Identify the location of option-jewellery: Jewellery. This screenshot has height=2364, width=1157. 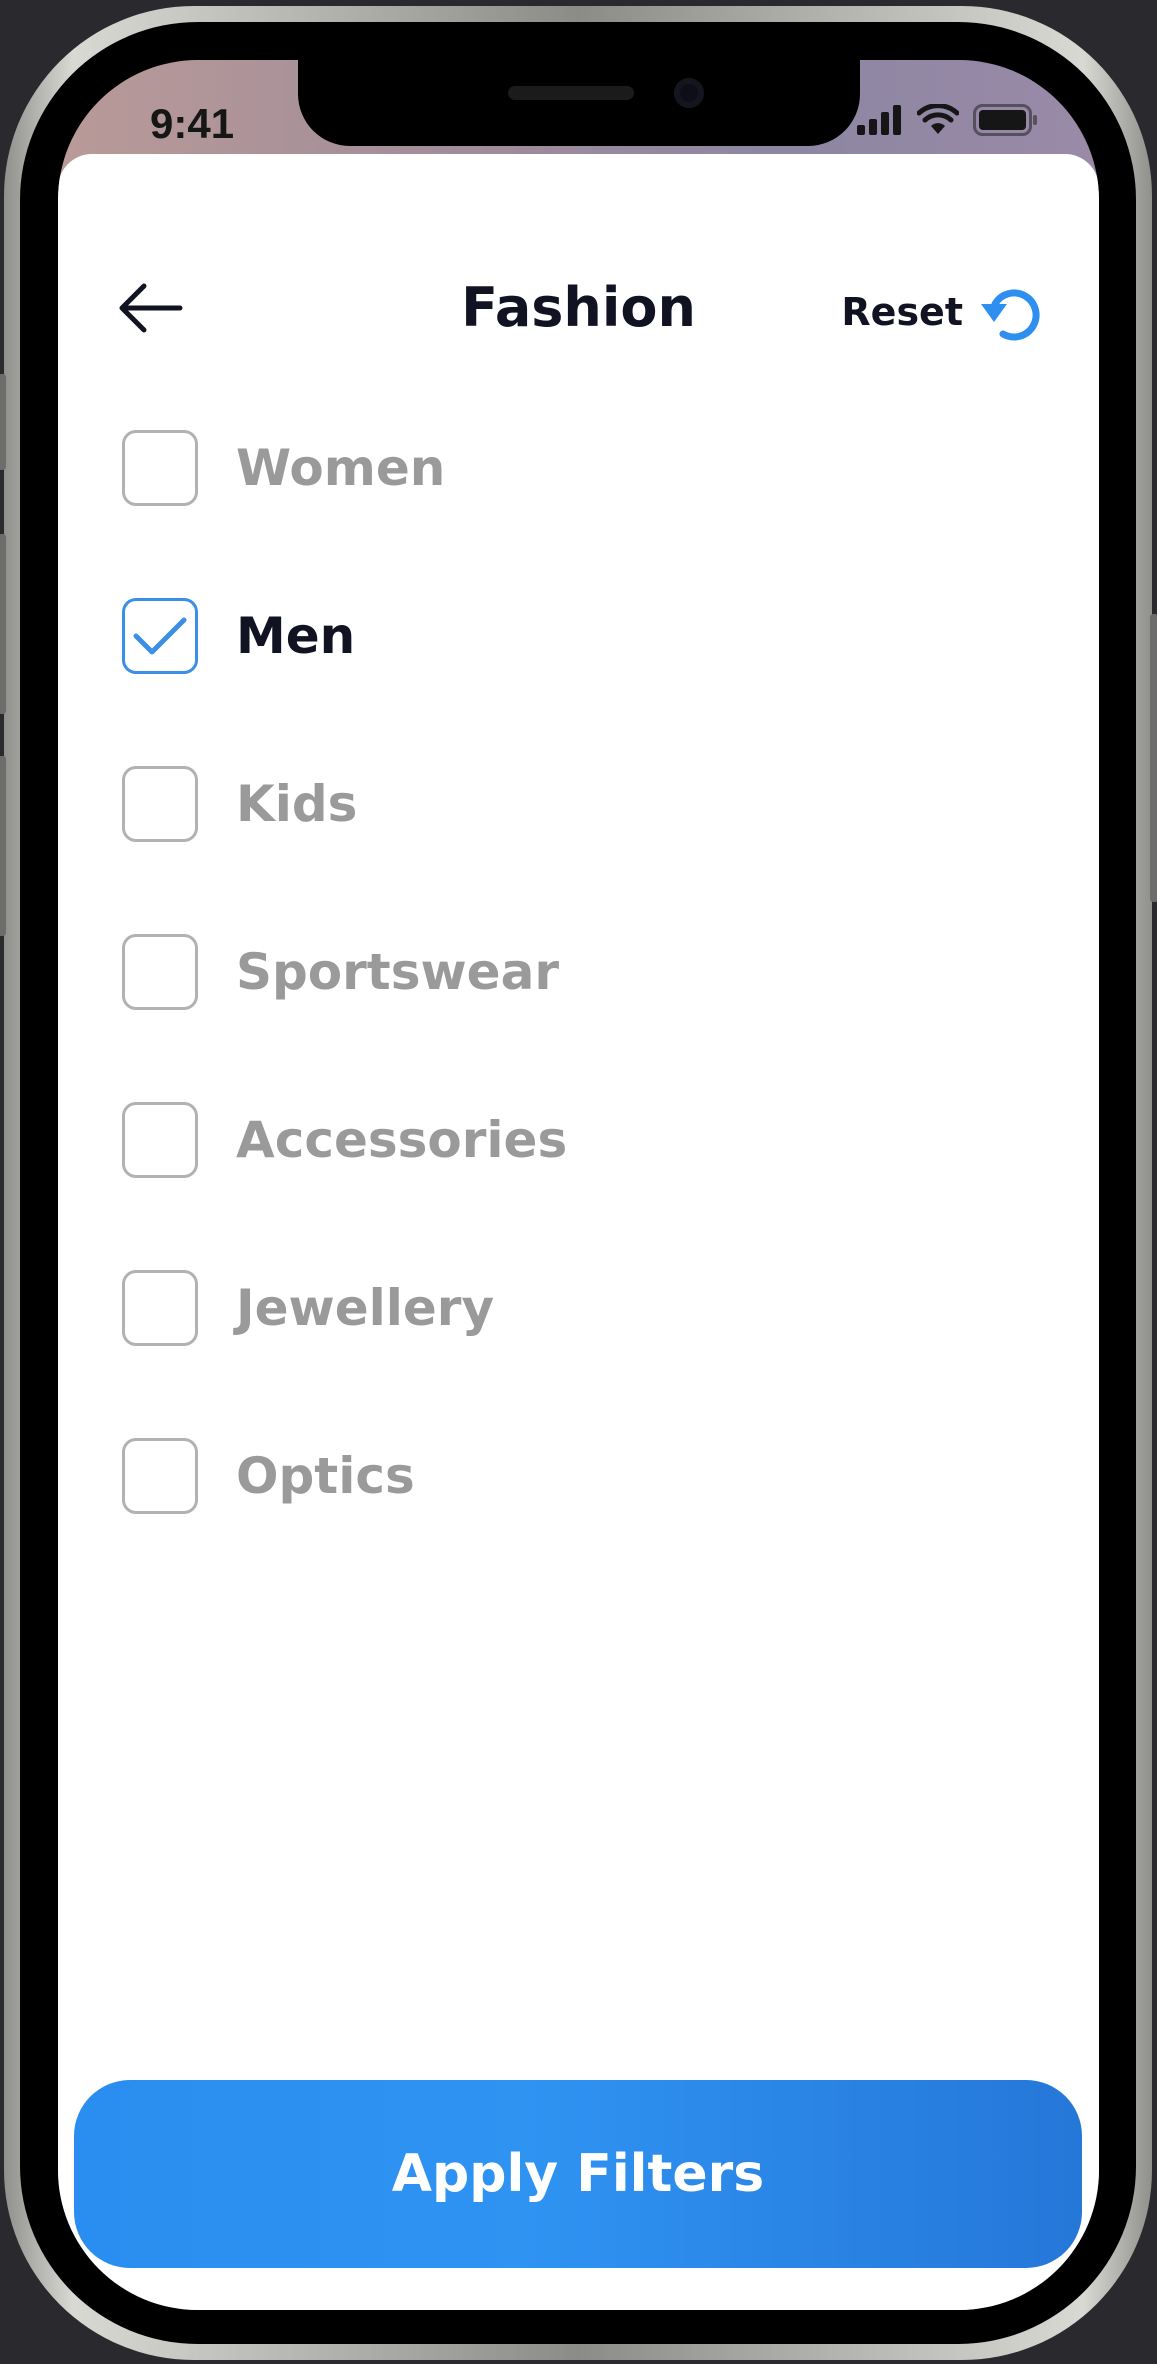
(308, 1308).